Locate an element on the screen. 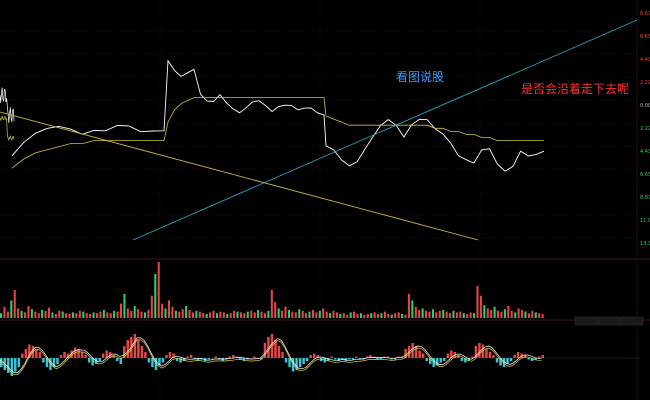 The image size is (650, 400). right-axis-label: 8.87% is located at coordinates (645, 198).